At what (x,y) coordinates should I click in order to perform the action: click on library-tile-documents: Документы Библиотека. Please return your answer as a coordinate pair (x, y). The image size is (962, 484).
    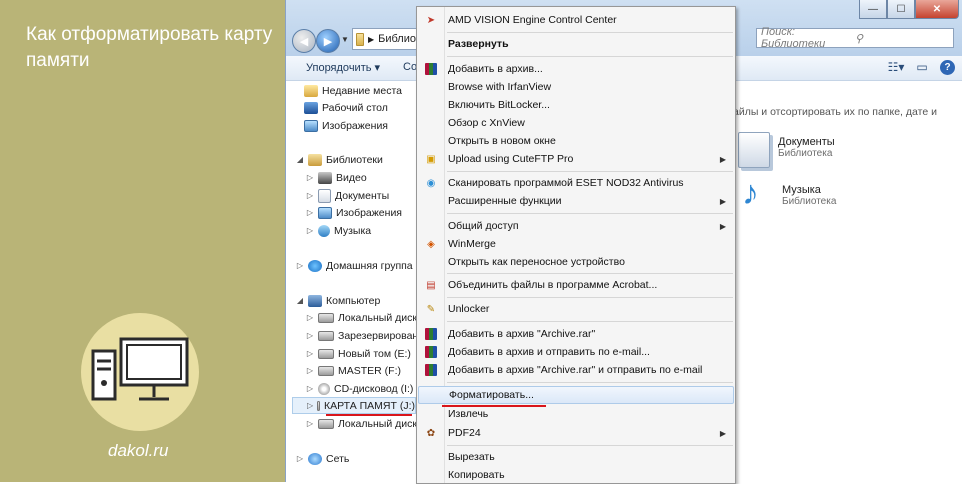
    Looking at the image, I should click on (786, 150).